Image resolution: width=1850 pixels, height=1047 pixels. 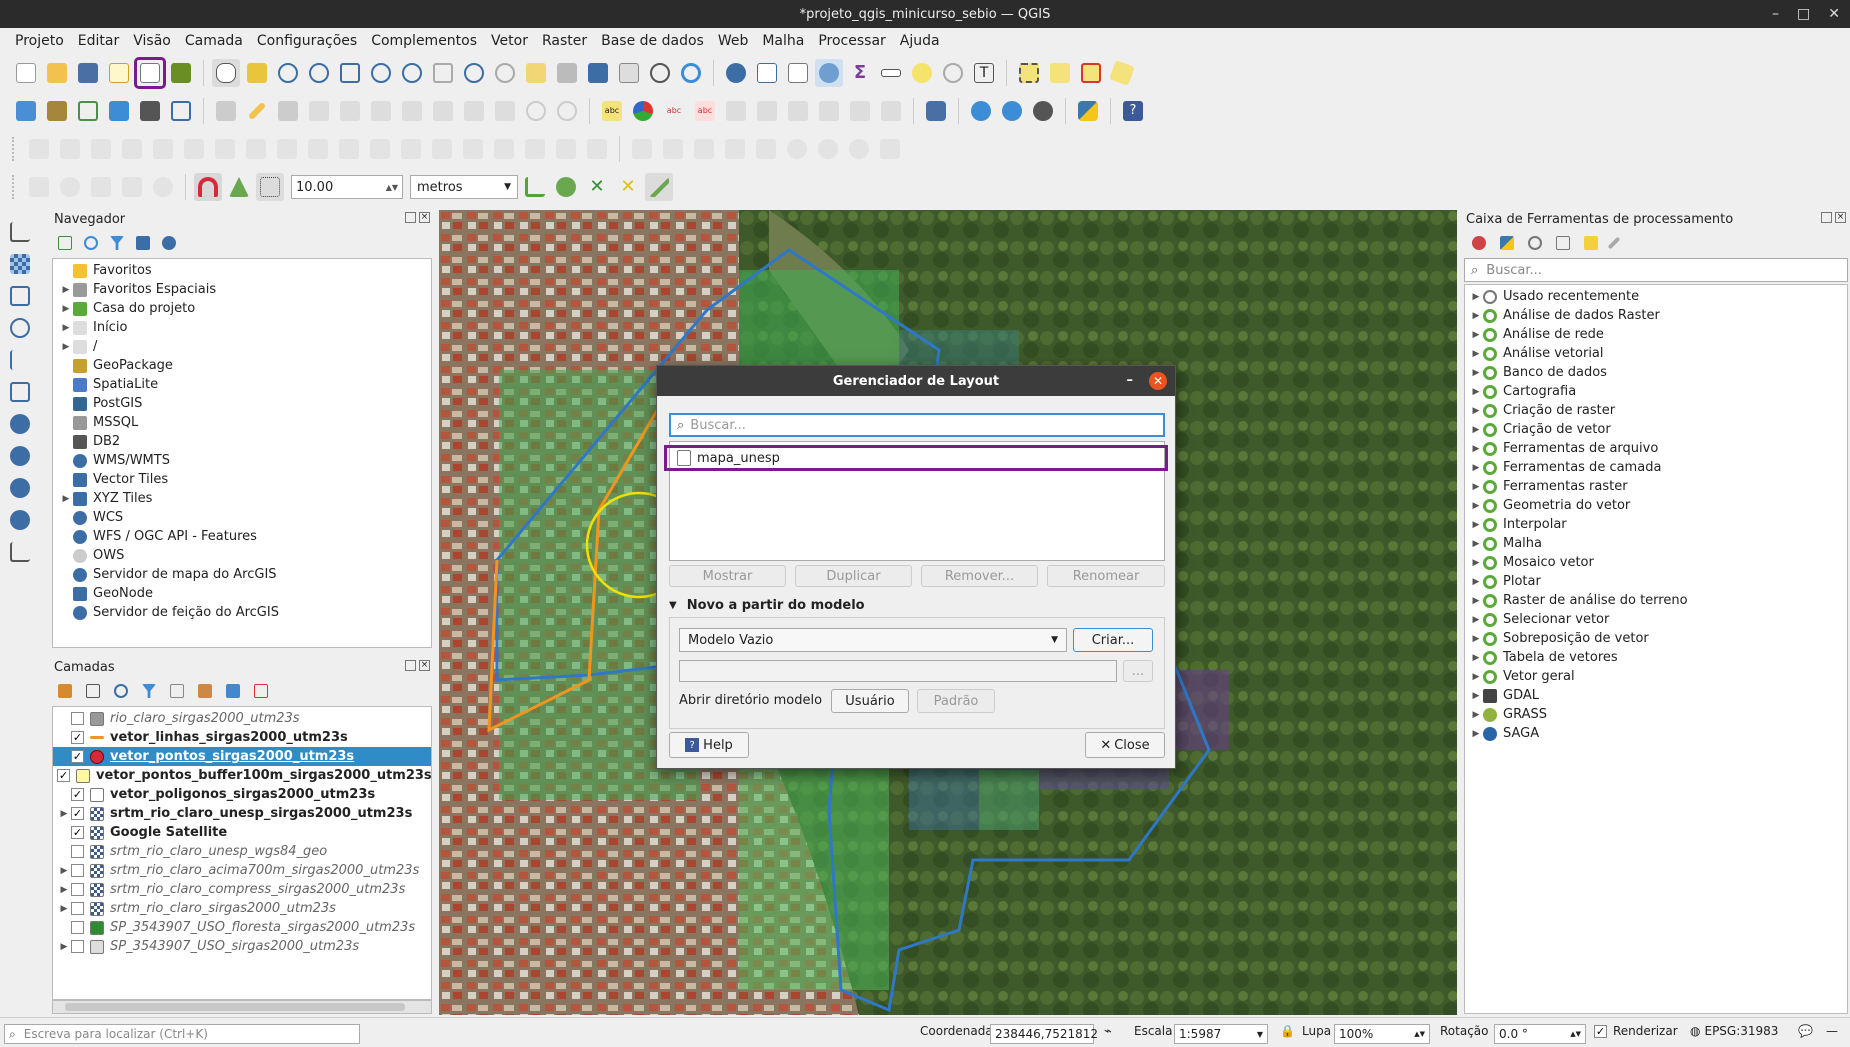 I want to click on navigator-item: Servidor de mapa do ArcGIS, so click(x=242, y=574).